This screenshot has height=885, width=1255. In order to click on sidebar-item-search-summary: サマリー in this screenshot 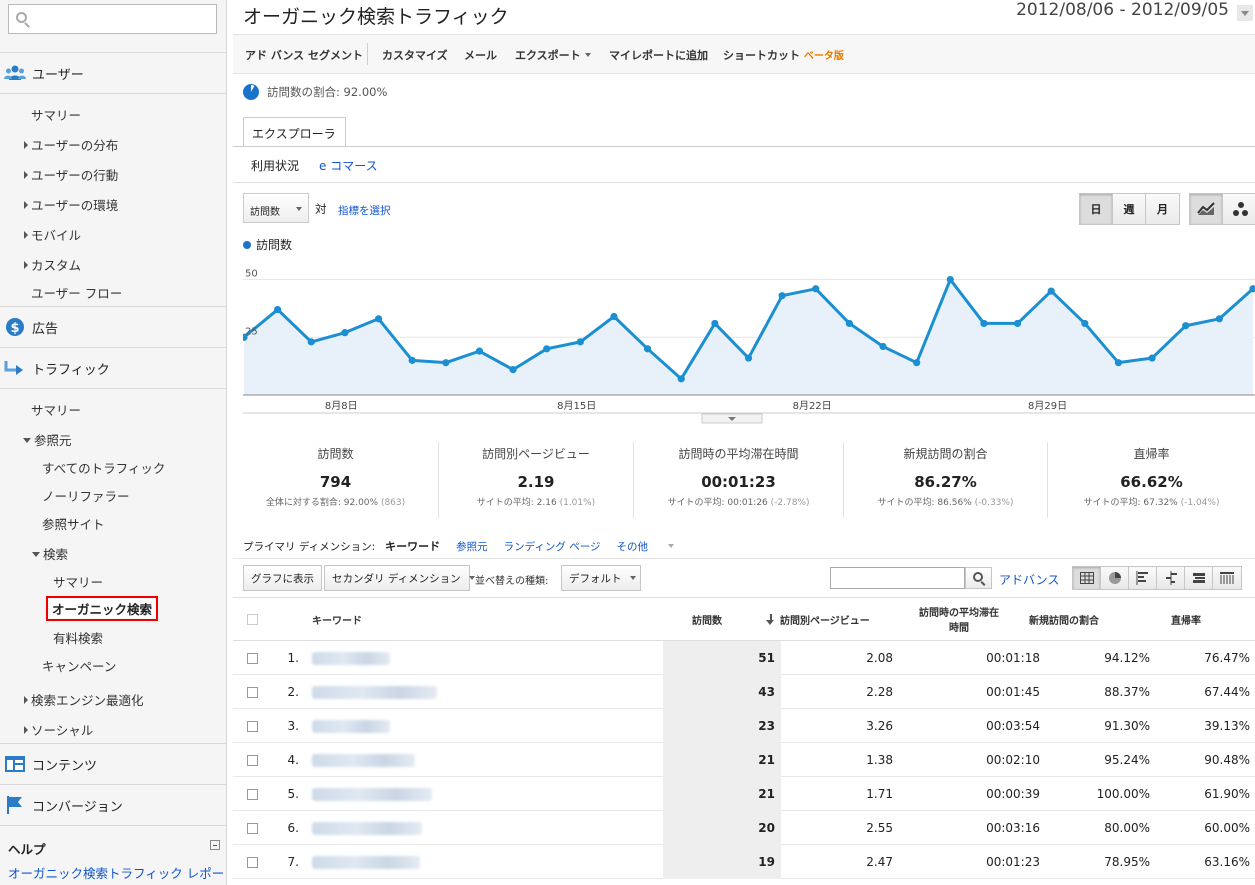, I will do `click(78, 581)`.